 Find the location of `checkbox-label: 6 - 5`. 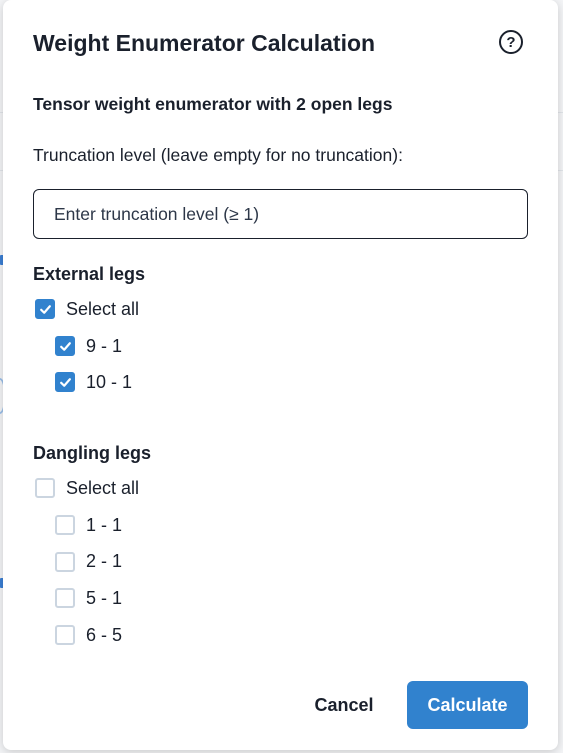

checkbox-label: 6 - 5 is located at coordinates (104, 634).